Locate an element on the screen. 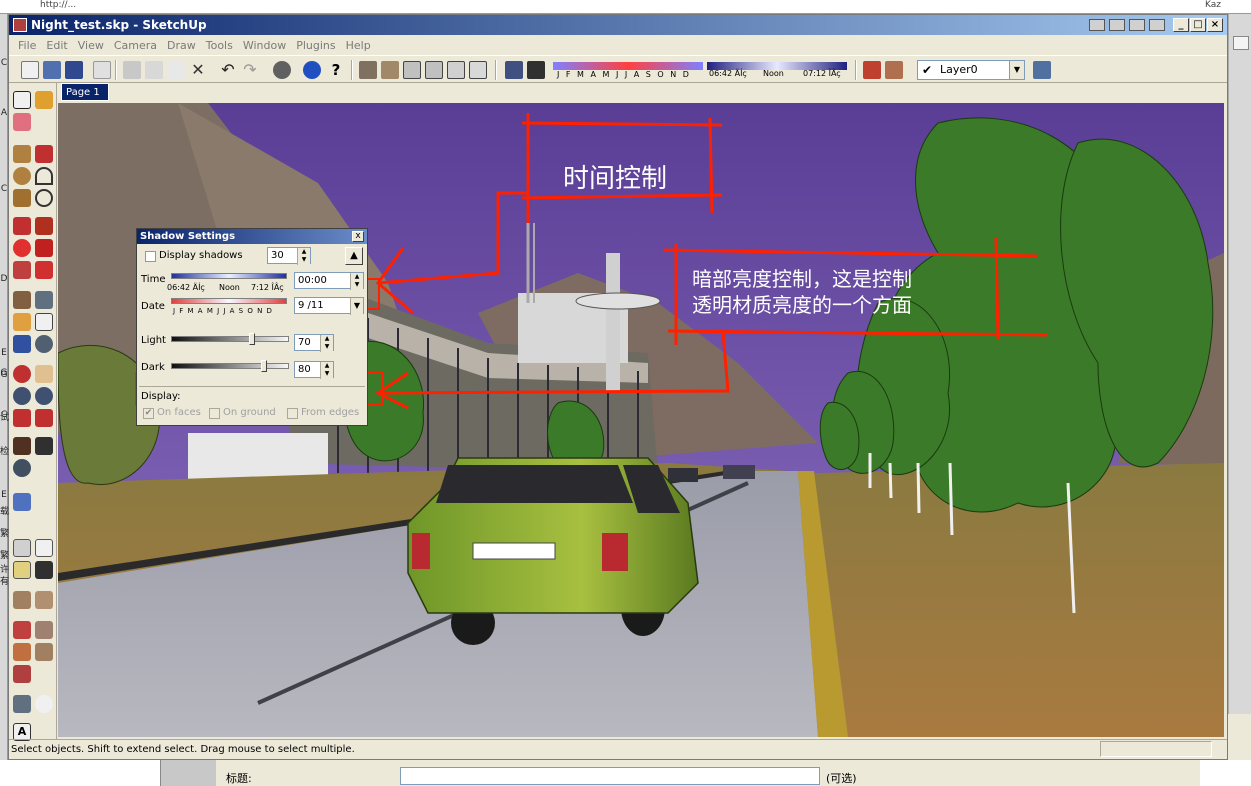 The image size is (1251, 786). select-arrow-icon is located at coordinates (22, 100).